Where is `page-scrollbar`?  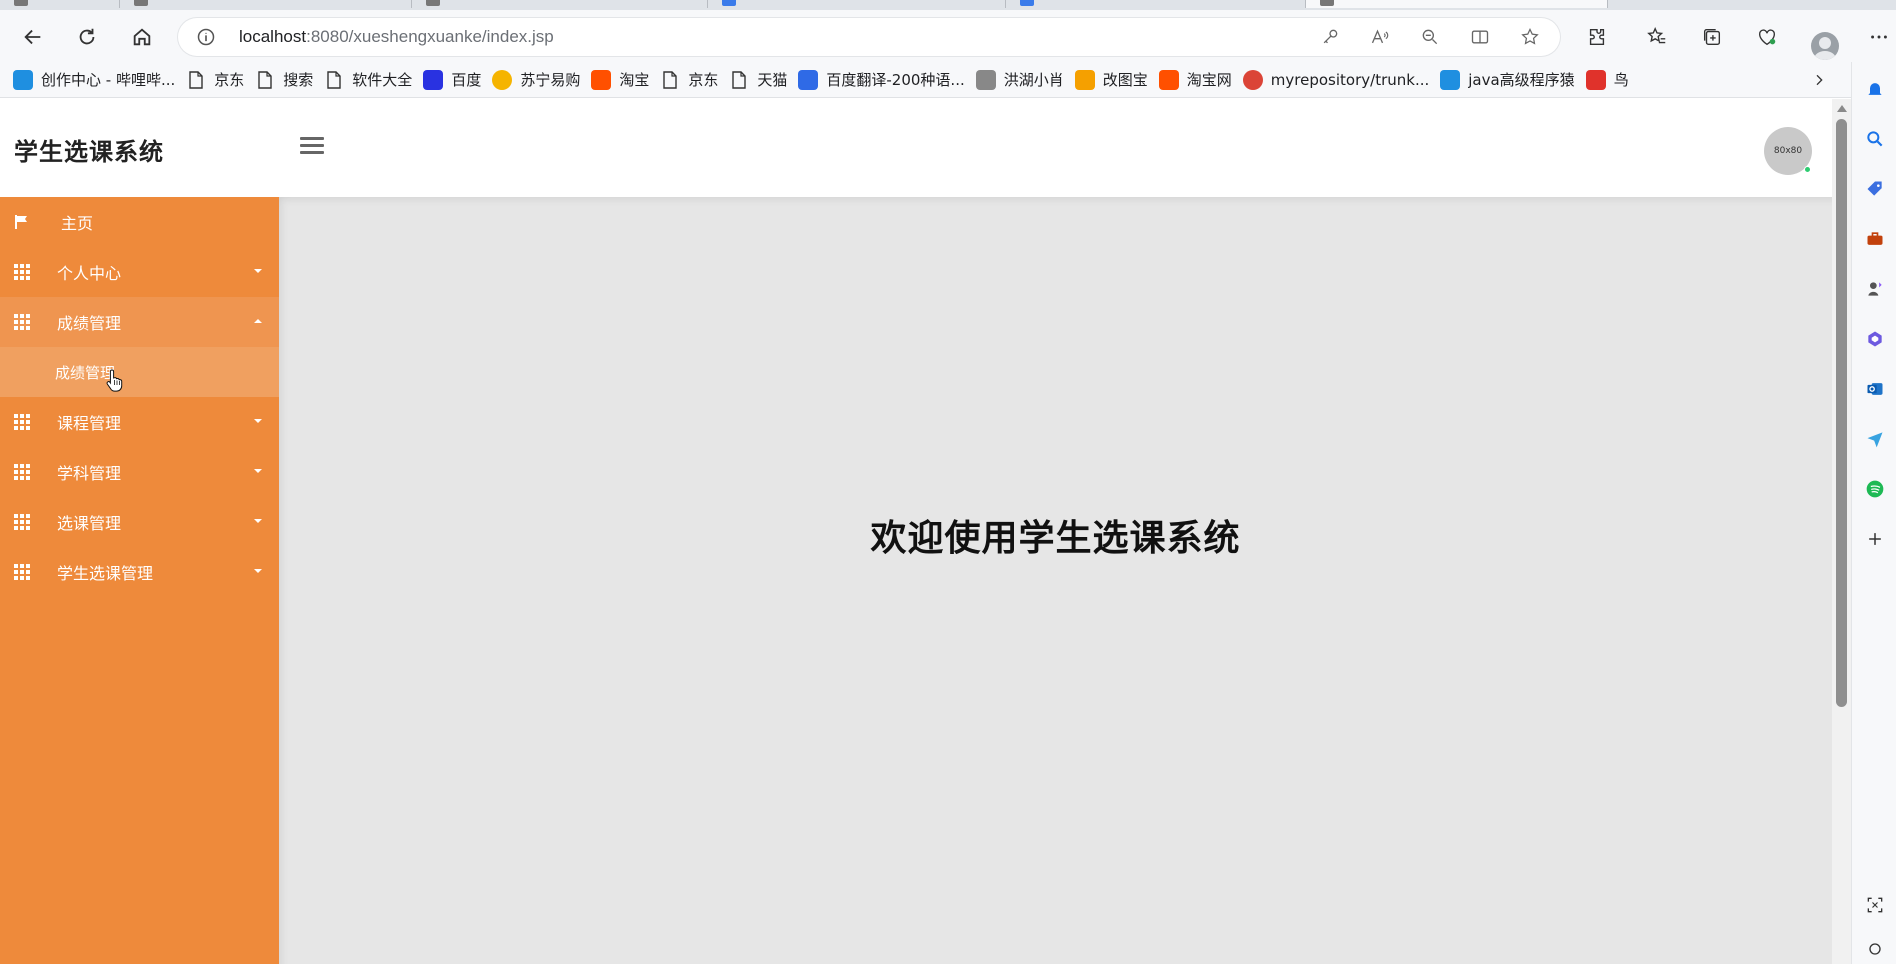 page-scrollbar is located at coordinates (1841, 531).